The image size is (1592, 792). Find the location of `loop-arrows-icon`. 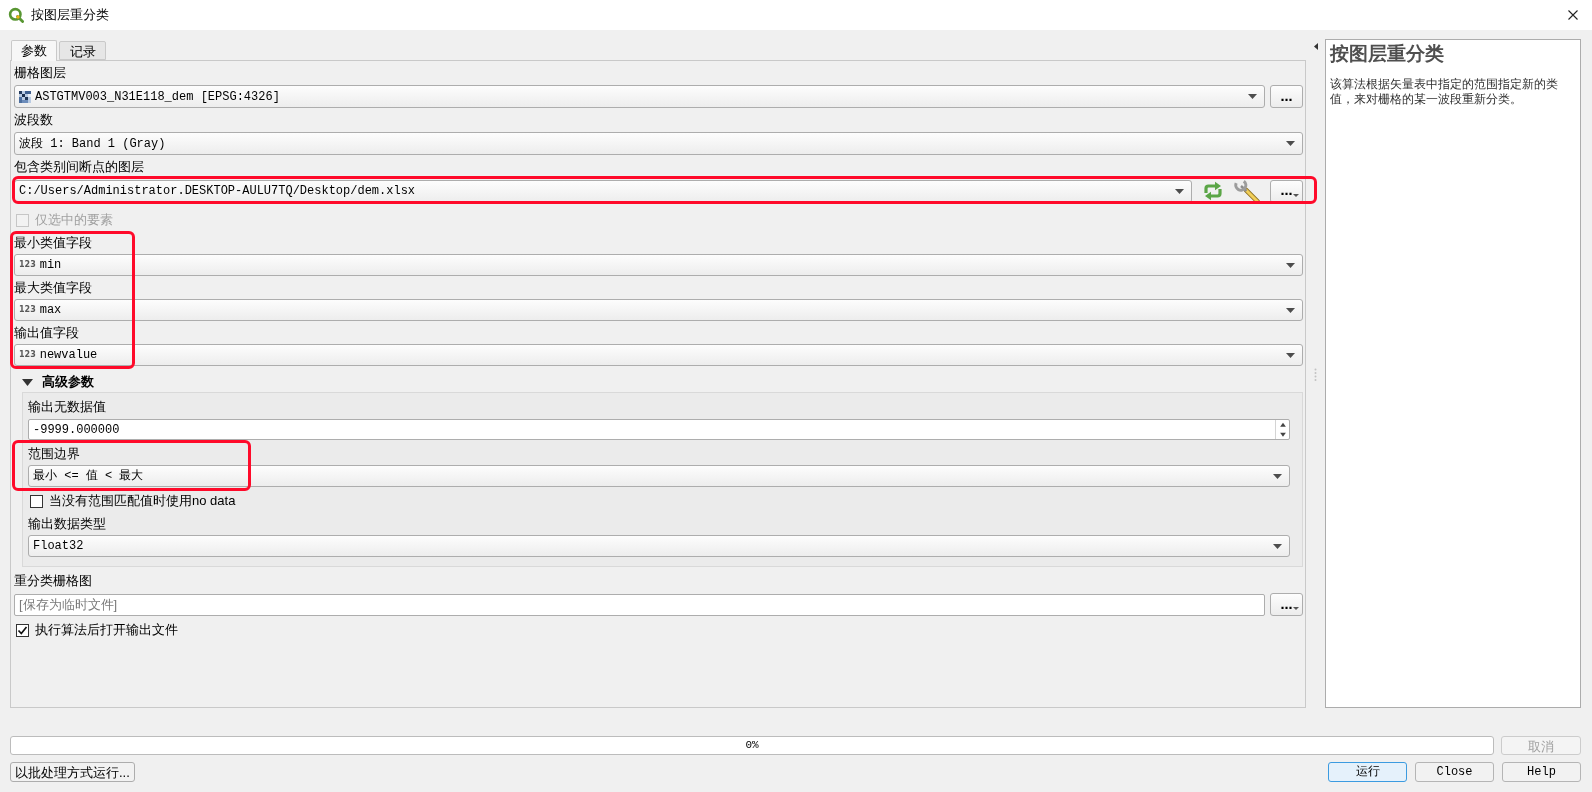

loop-arrows-icon is located at coordinates (1213, 191).